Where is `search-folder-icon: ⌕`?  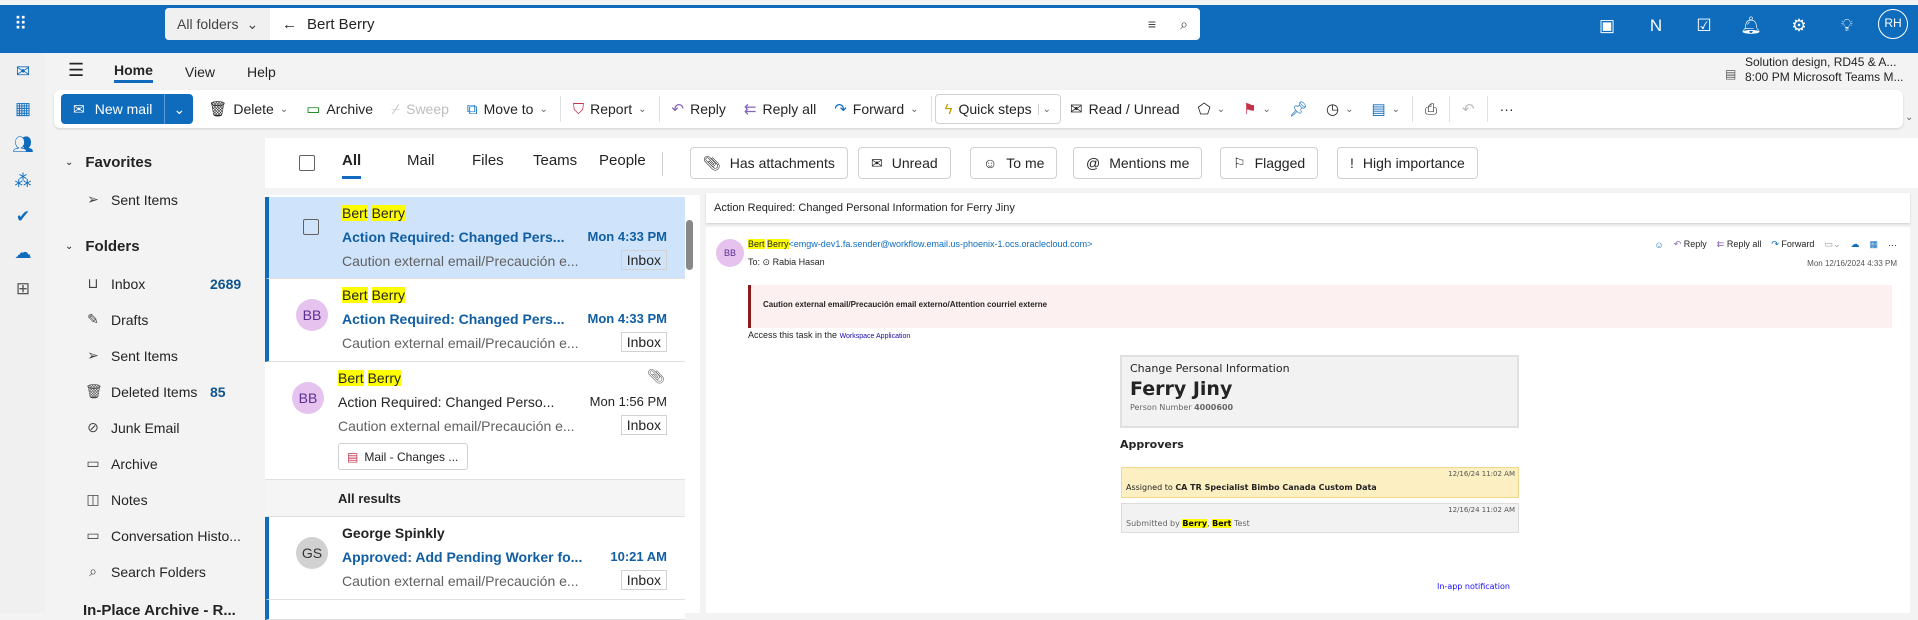 search-folder-icon: ⌕ is located at coordinates (93, 571).